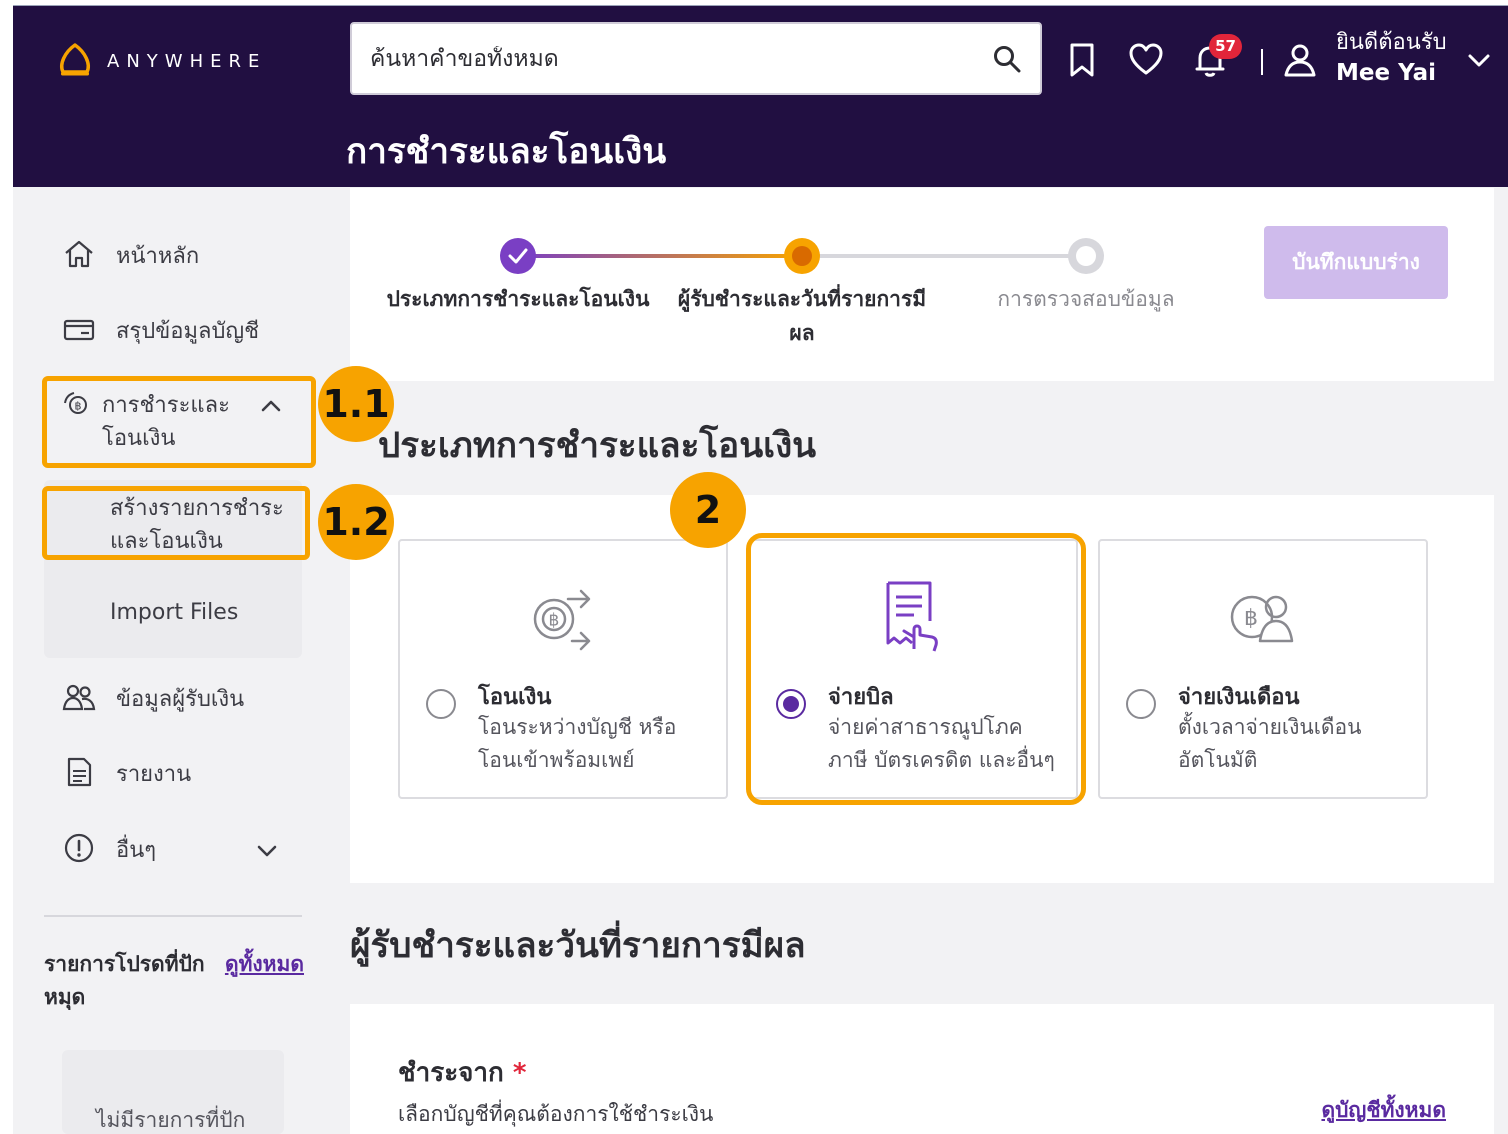 Image resolution: width=1508 pixels, height=1134 pixels. What do you see at coordinates (79, 697) in the screenshot?
I see `users-icon` at bounding box center [79, 697].